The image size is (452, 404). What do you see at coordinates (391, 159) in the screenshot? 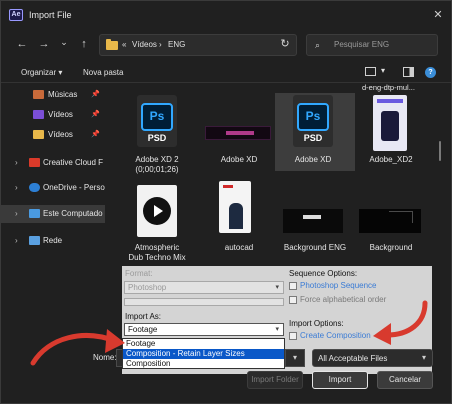
I see `file-label: Adobe_XD2` at bounding box center [391, 159].